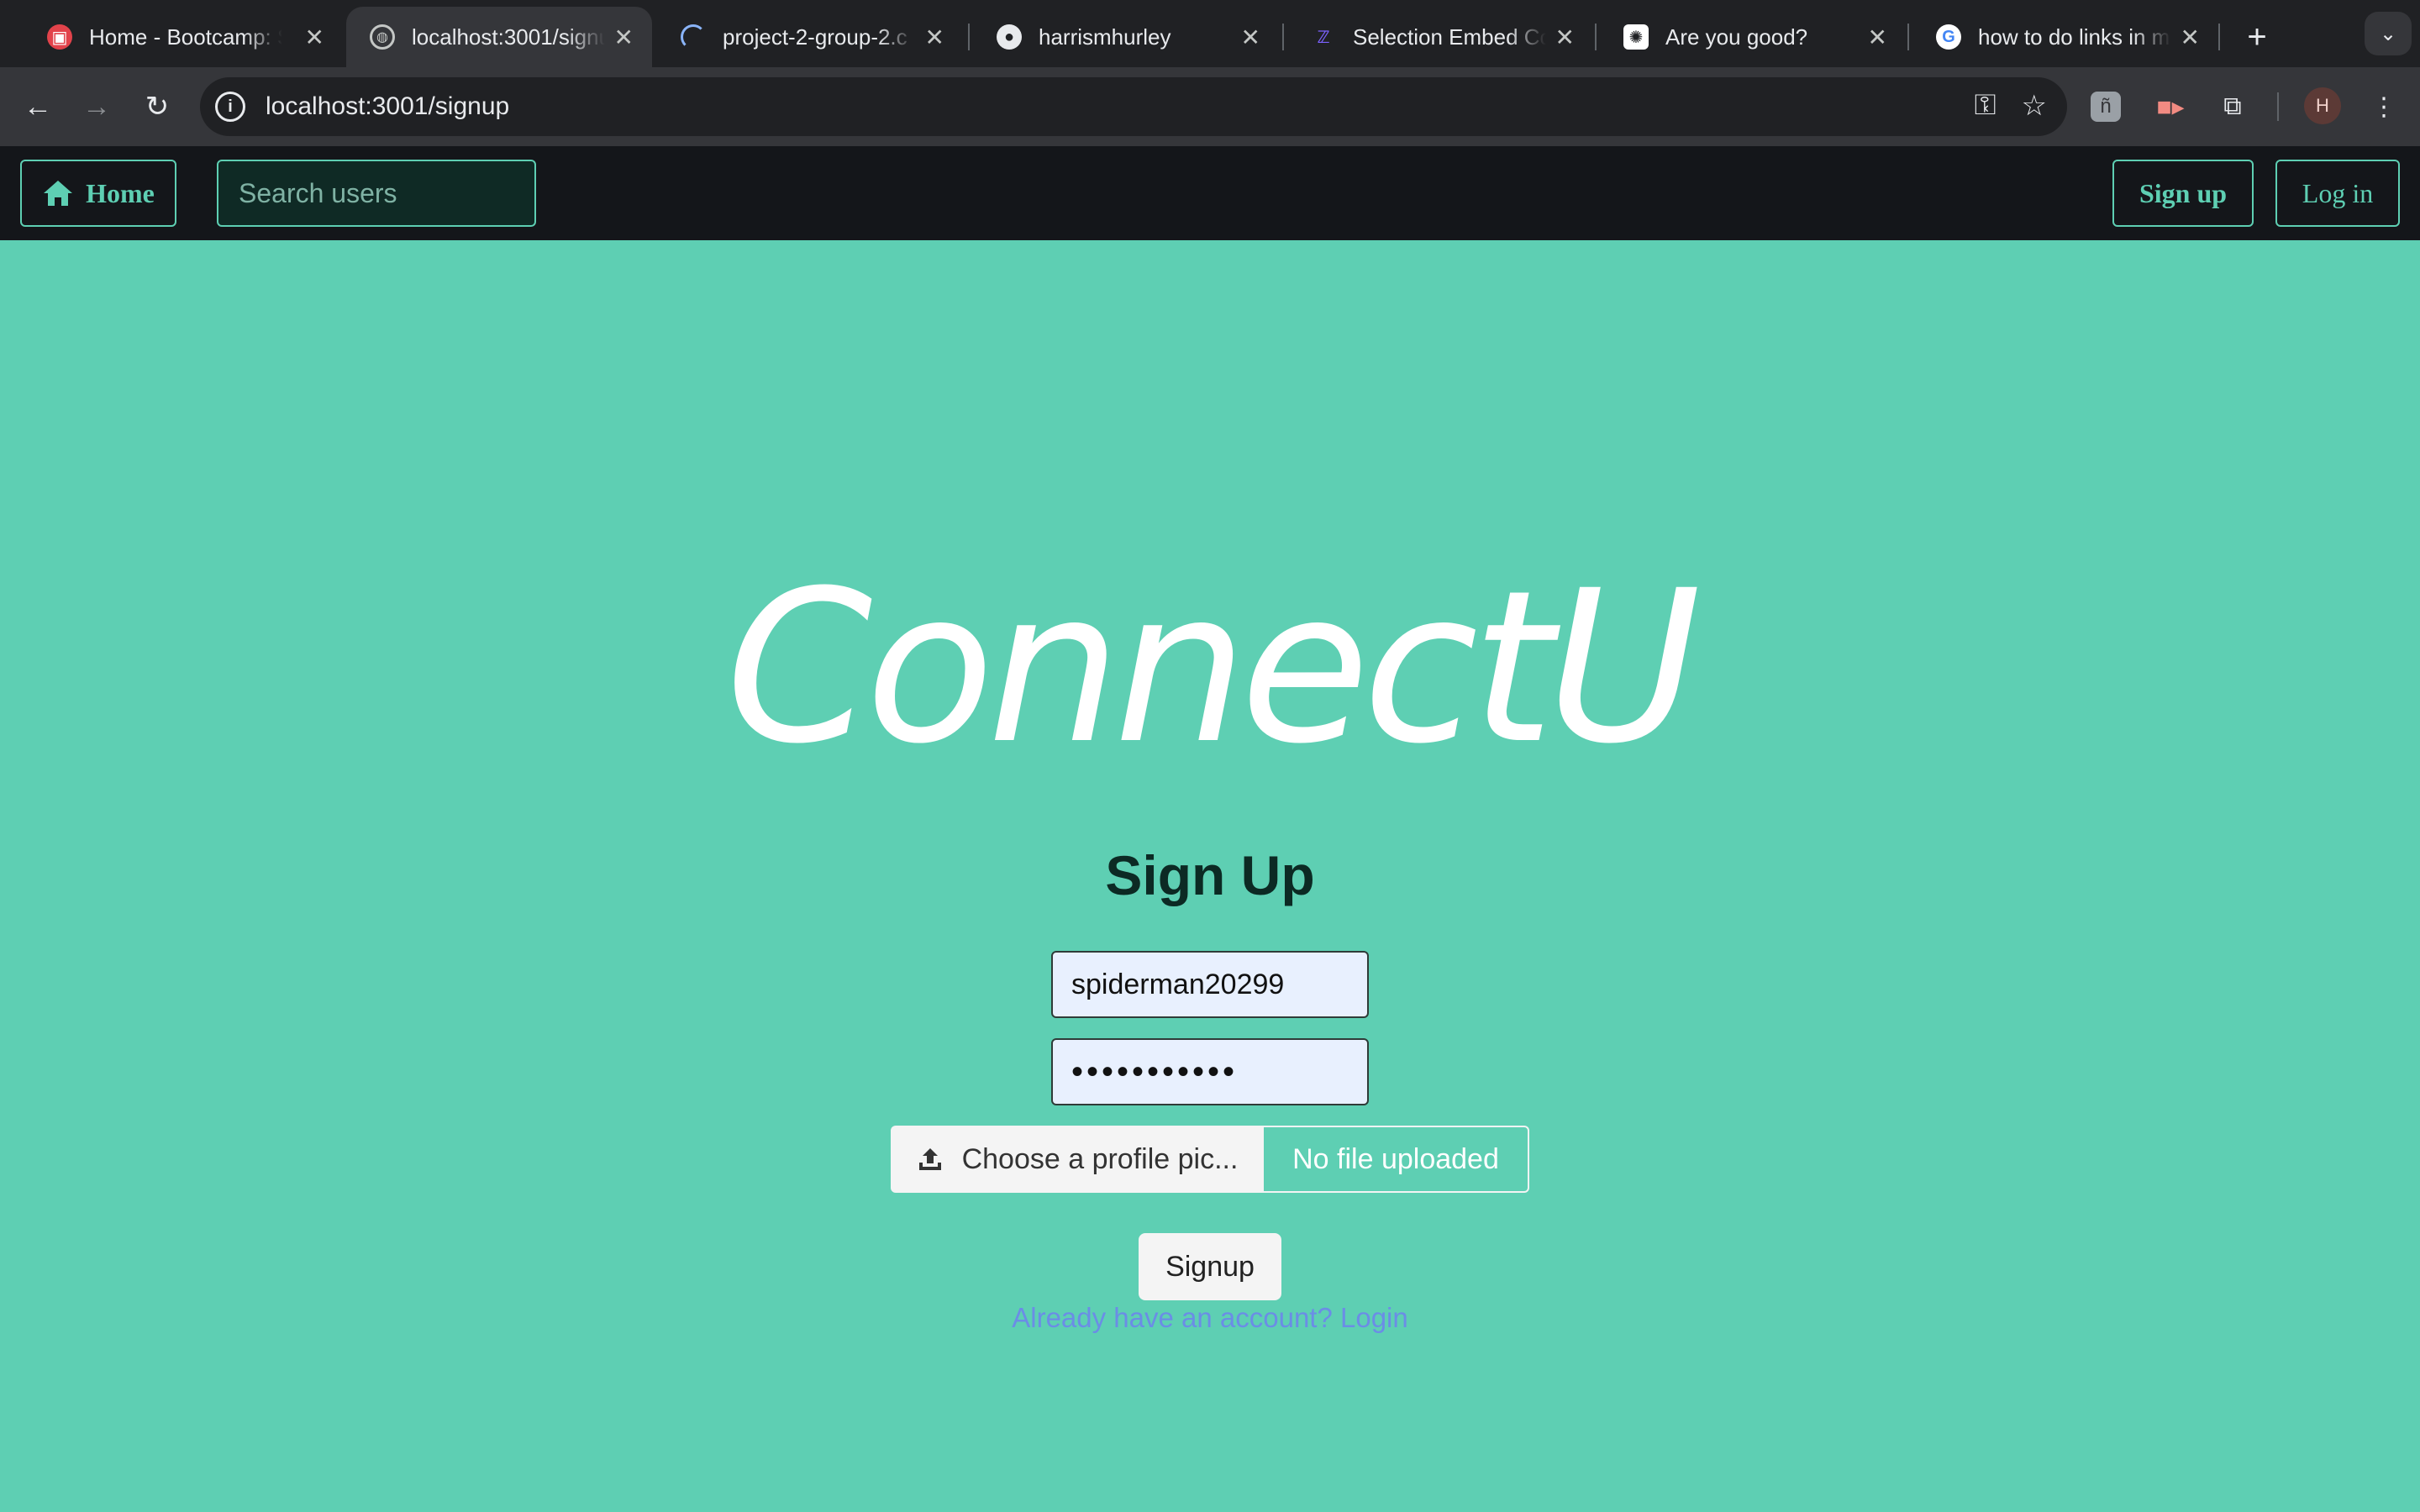  What do you see at coordinates (2384, 106) in the screenshot?
I see `kebab-menu-icon: ⋮` at bounding box center [2384, 106].